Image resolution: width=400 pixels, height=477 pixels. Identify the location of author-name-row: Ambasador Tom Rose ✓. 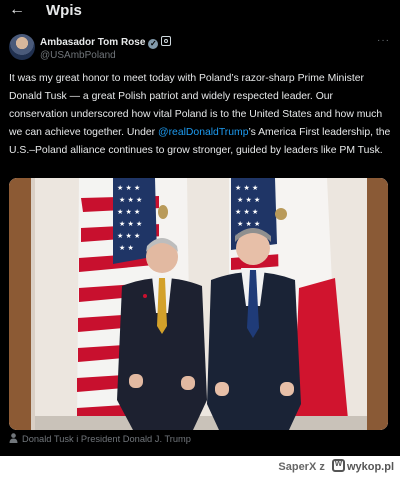
(106, 42).